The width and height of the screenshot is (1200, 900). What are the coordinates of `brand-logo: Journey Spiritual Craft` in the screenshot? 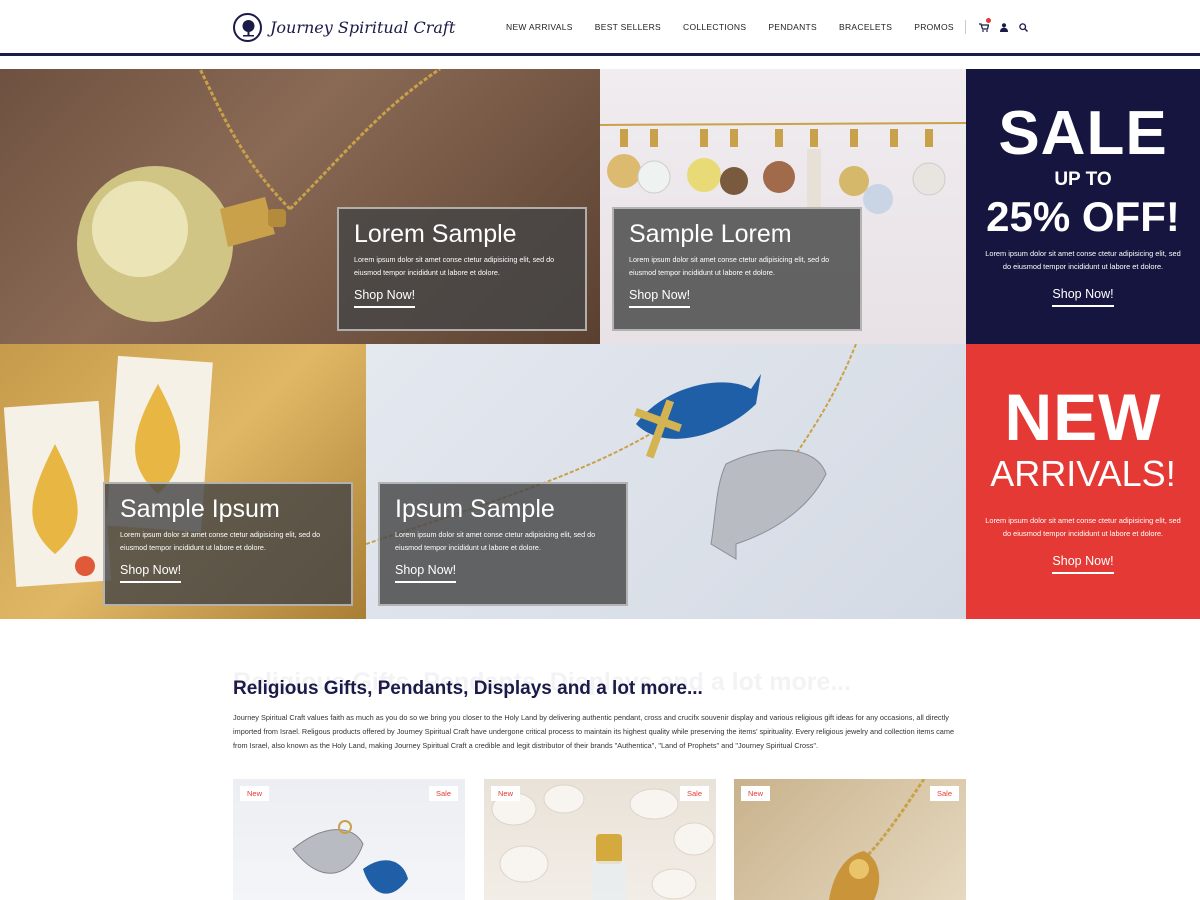 It's located at (344, 27).